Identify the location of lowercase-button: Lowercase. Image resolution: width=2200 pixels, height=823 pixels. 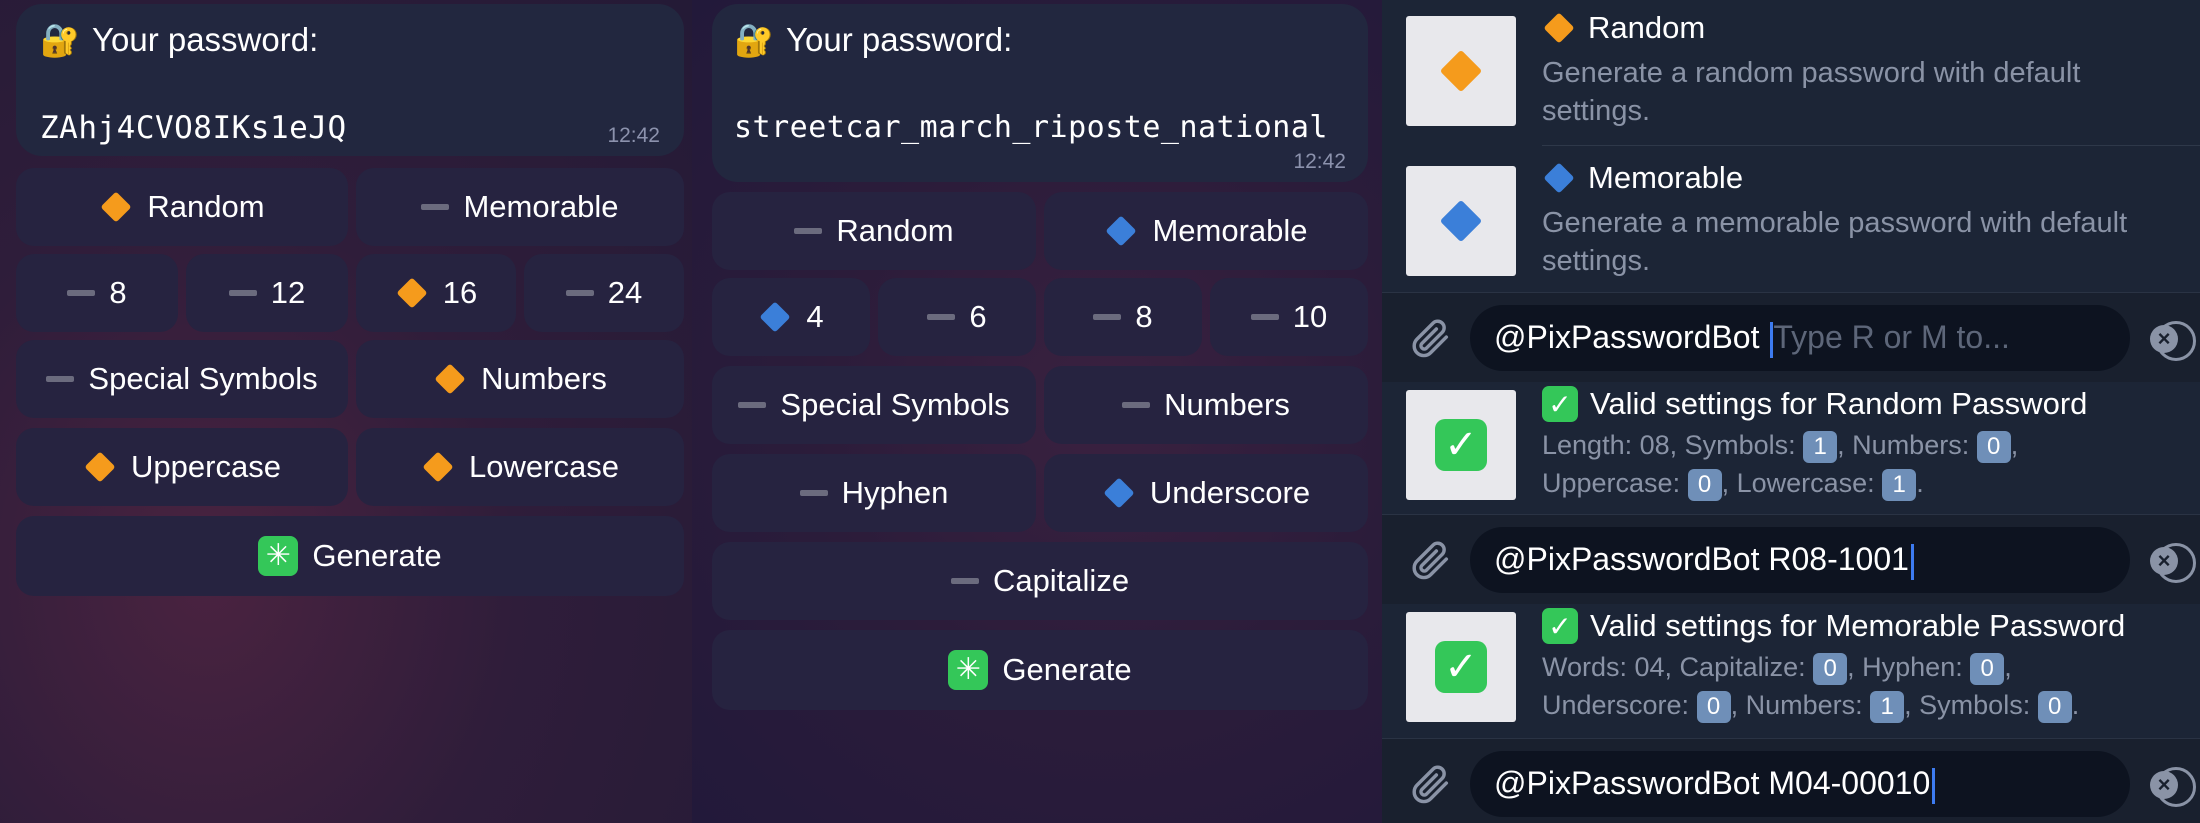
(520, 467).